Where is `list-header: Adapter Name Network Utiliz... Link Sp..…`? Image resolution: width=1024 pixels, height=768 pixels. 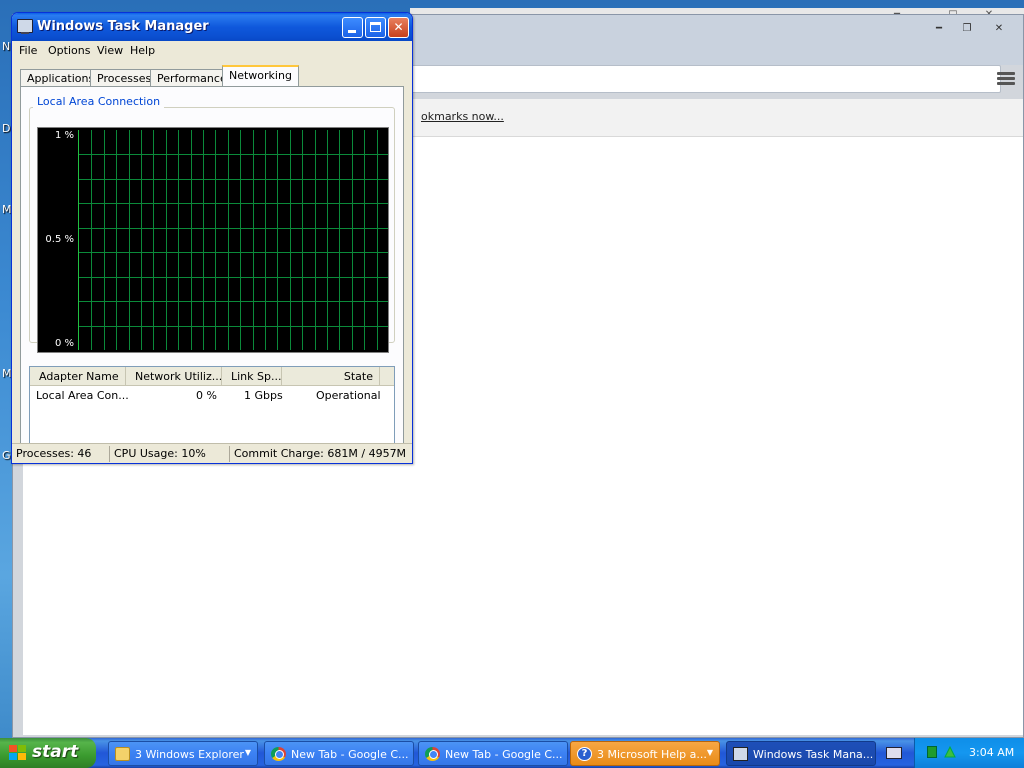 list-header: Adapter Name Network Utiliz... Link Sp..… is located at coordinates (212, 376).